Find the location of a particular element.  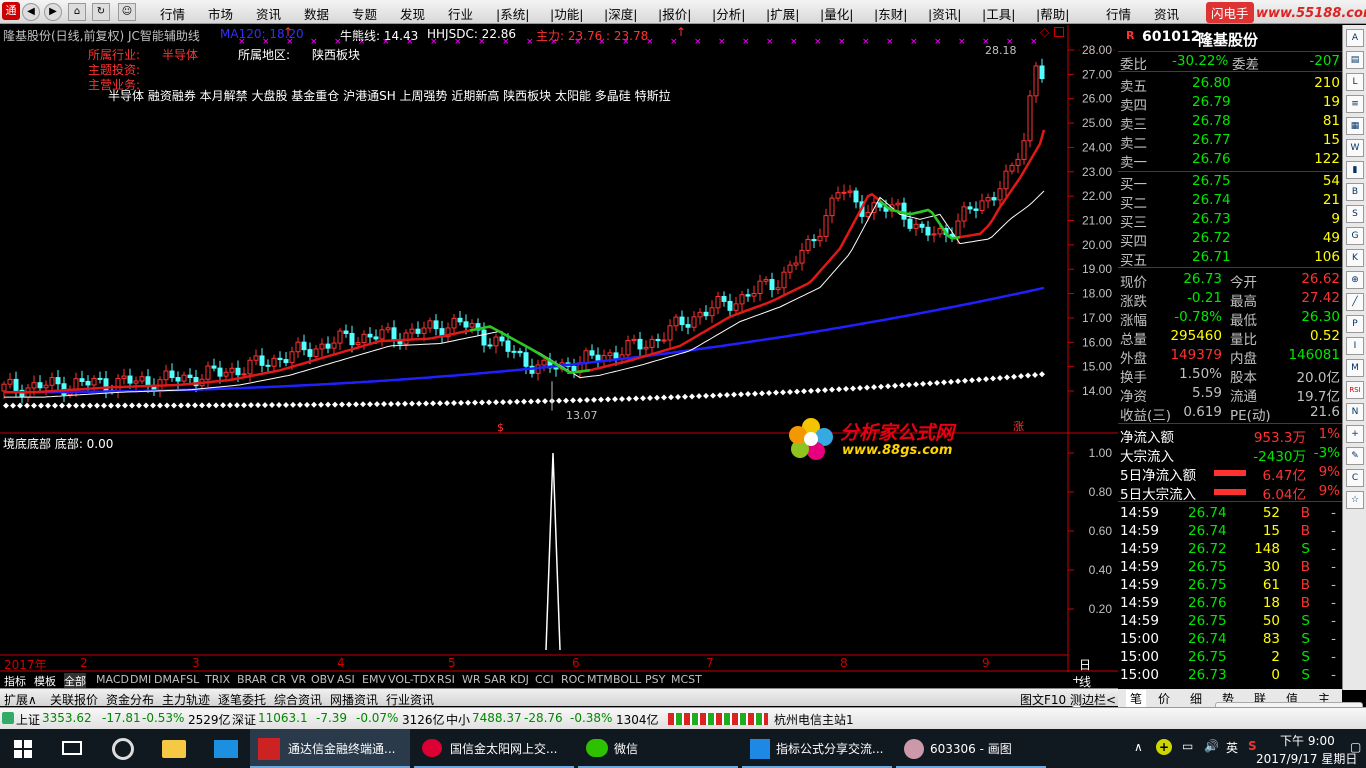

tab-vr: VR is located at coordinates (298, 679).